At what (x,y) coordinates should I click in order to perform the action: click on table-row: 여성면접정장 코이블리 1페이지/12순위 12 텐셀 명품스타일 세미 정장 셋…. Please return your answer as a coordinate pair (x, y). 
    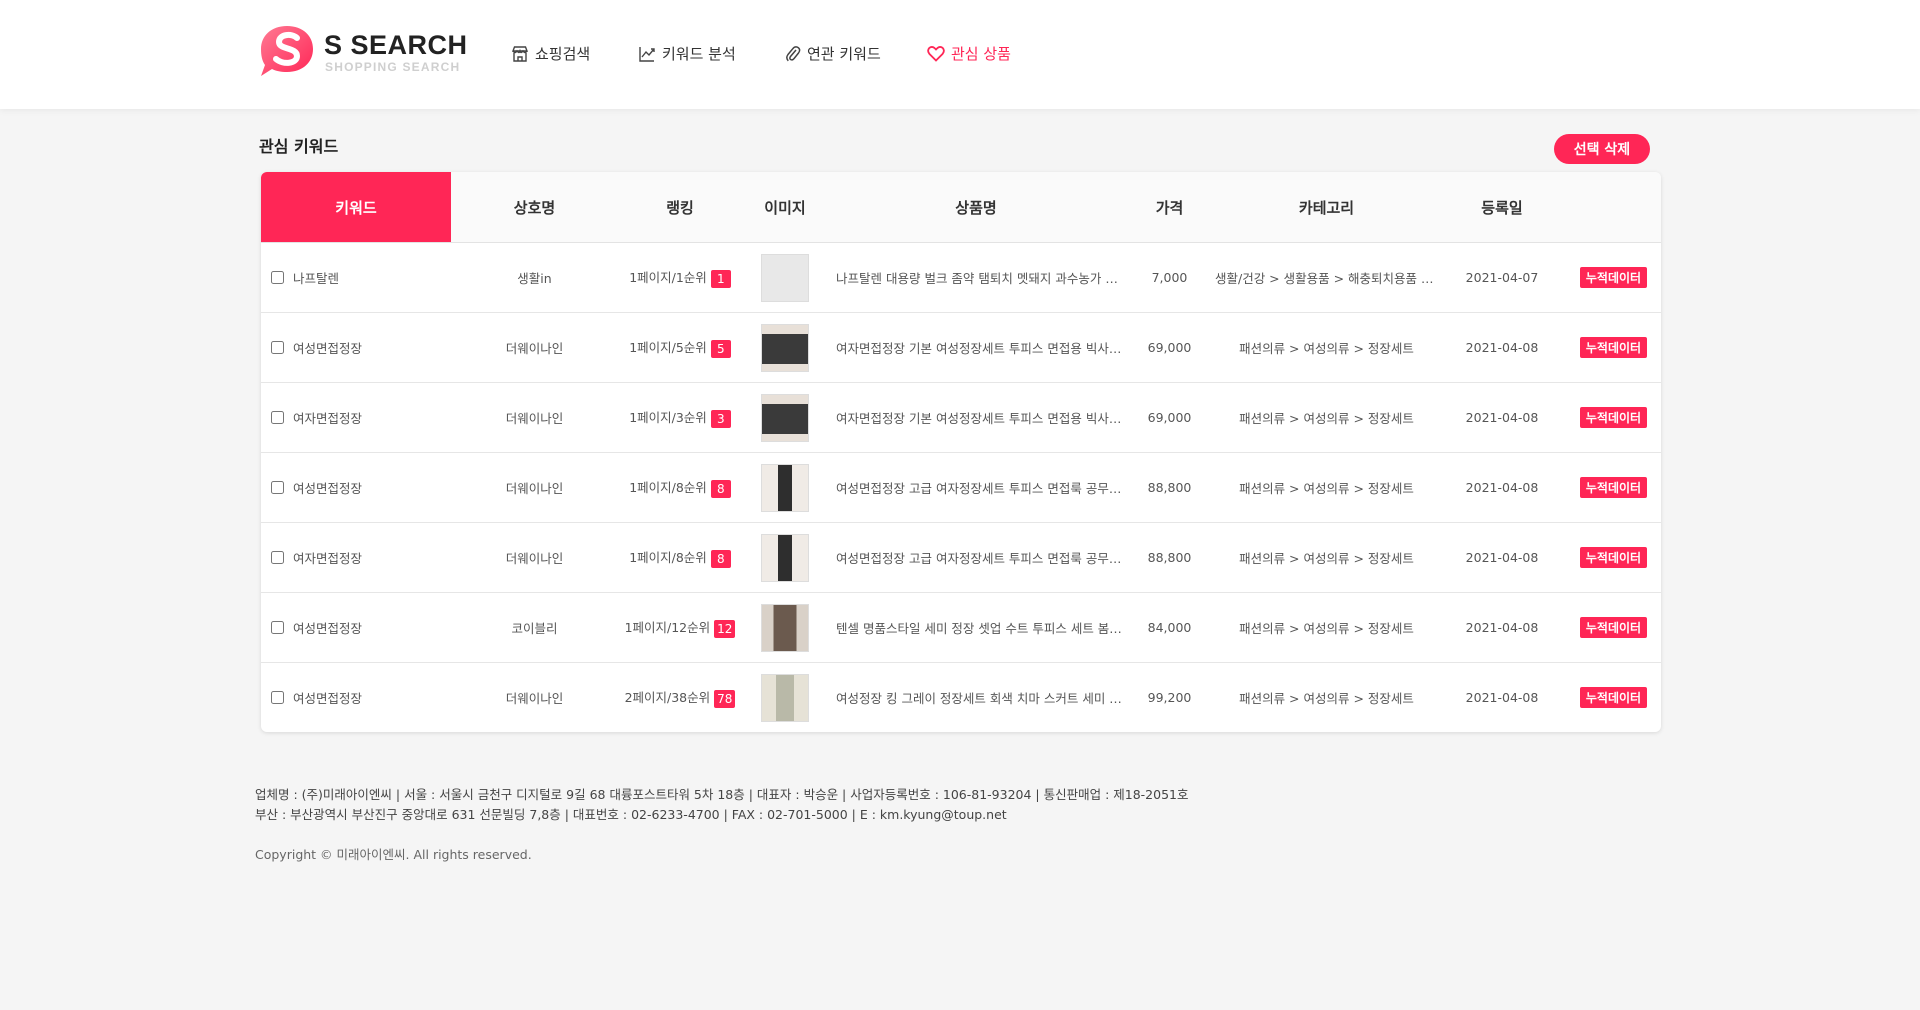
    Looking at the image, I should click on (961, 627).